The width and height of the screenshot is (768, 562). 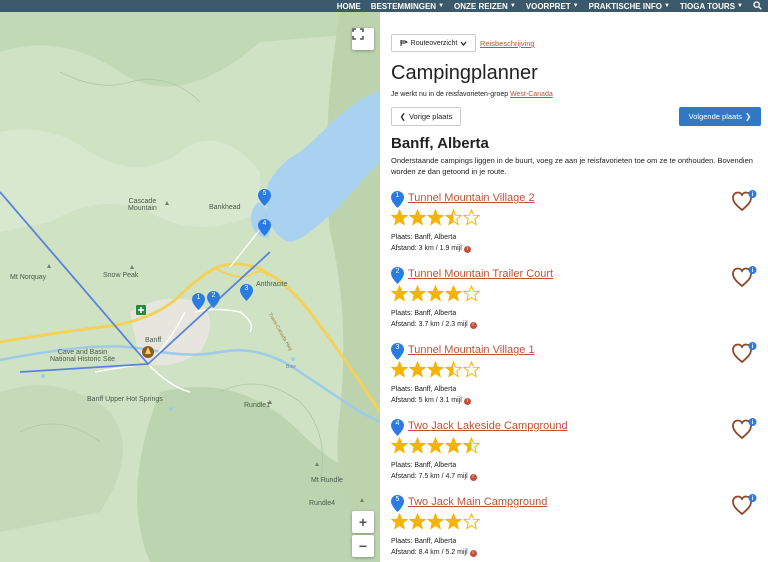 What do you see at coordinates (225, 207) in the screenshot?
I see `map-label-bankhead: Bankhead` at bounding box center [225, 207].